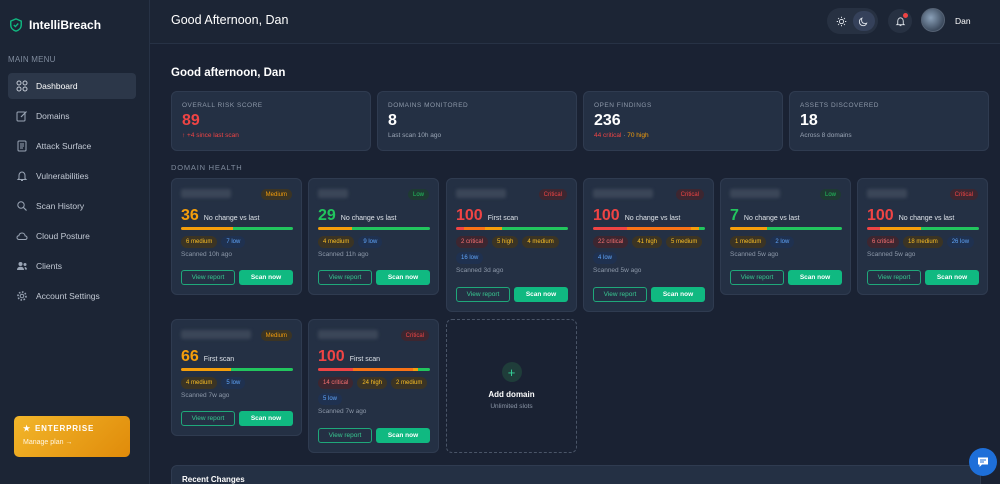 The width and height of the screenshot is (1000, 484). Describe the element at coordinates (900, 21) in the screenshot. I see `notifications-button` at that location.